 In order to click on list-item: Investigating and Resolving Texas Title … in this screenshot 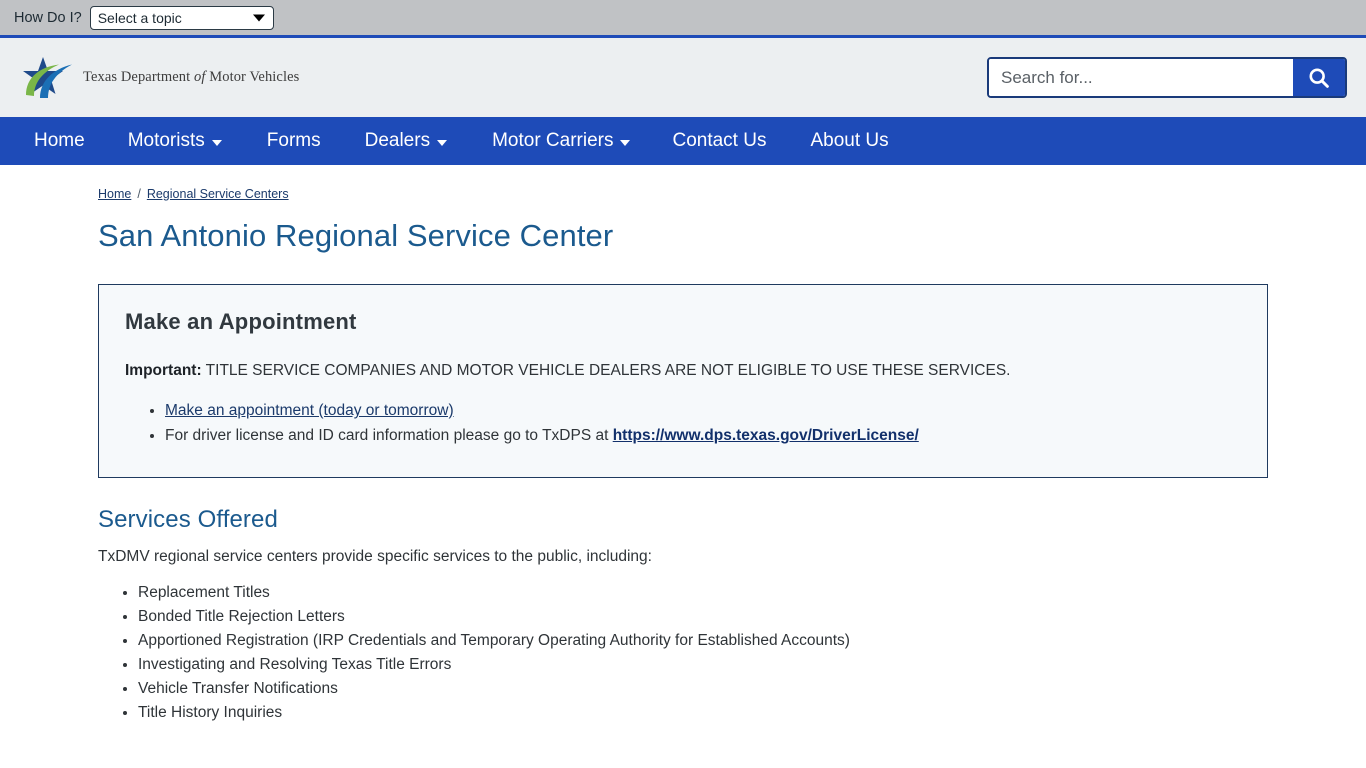, I will do `click(703, 665)`.